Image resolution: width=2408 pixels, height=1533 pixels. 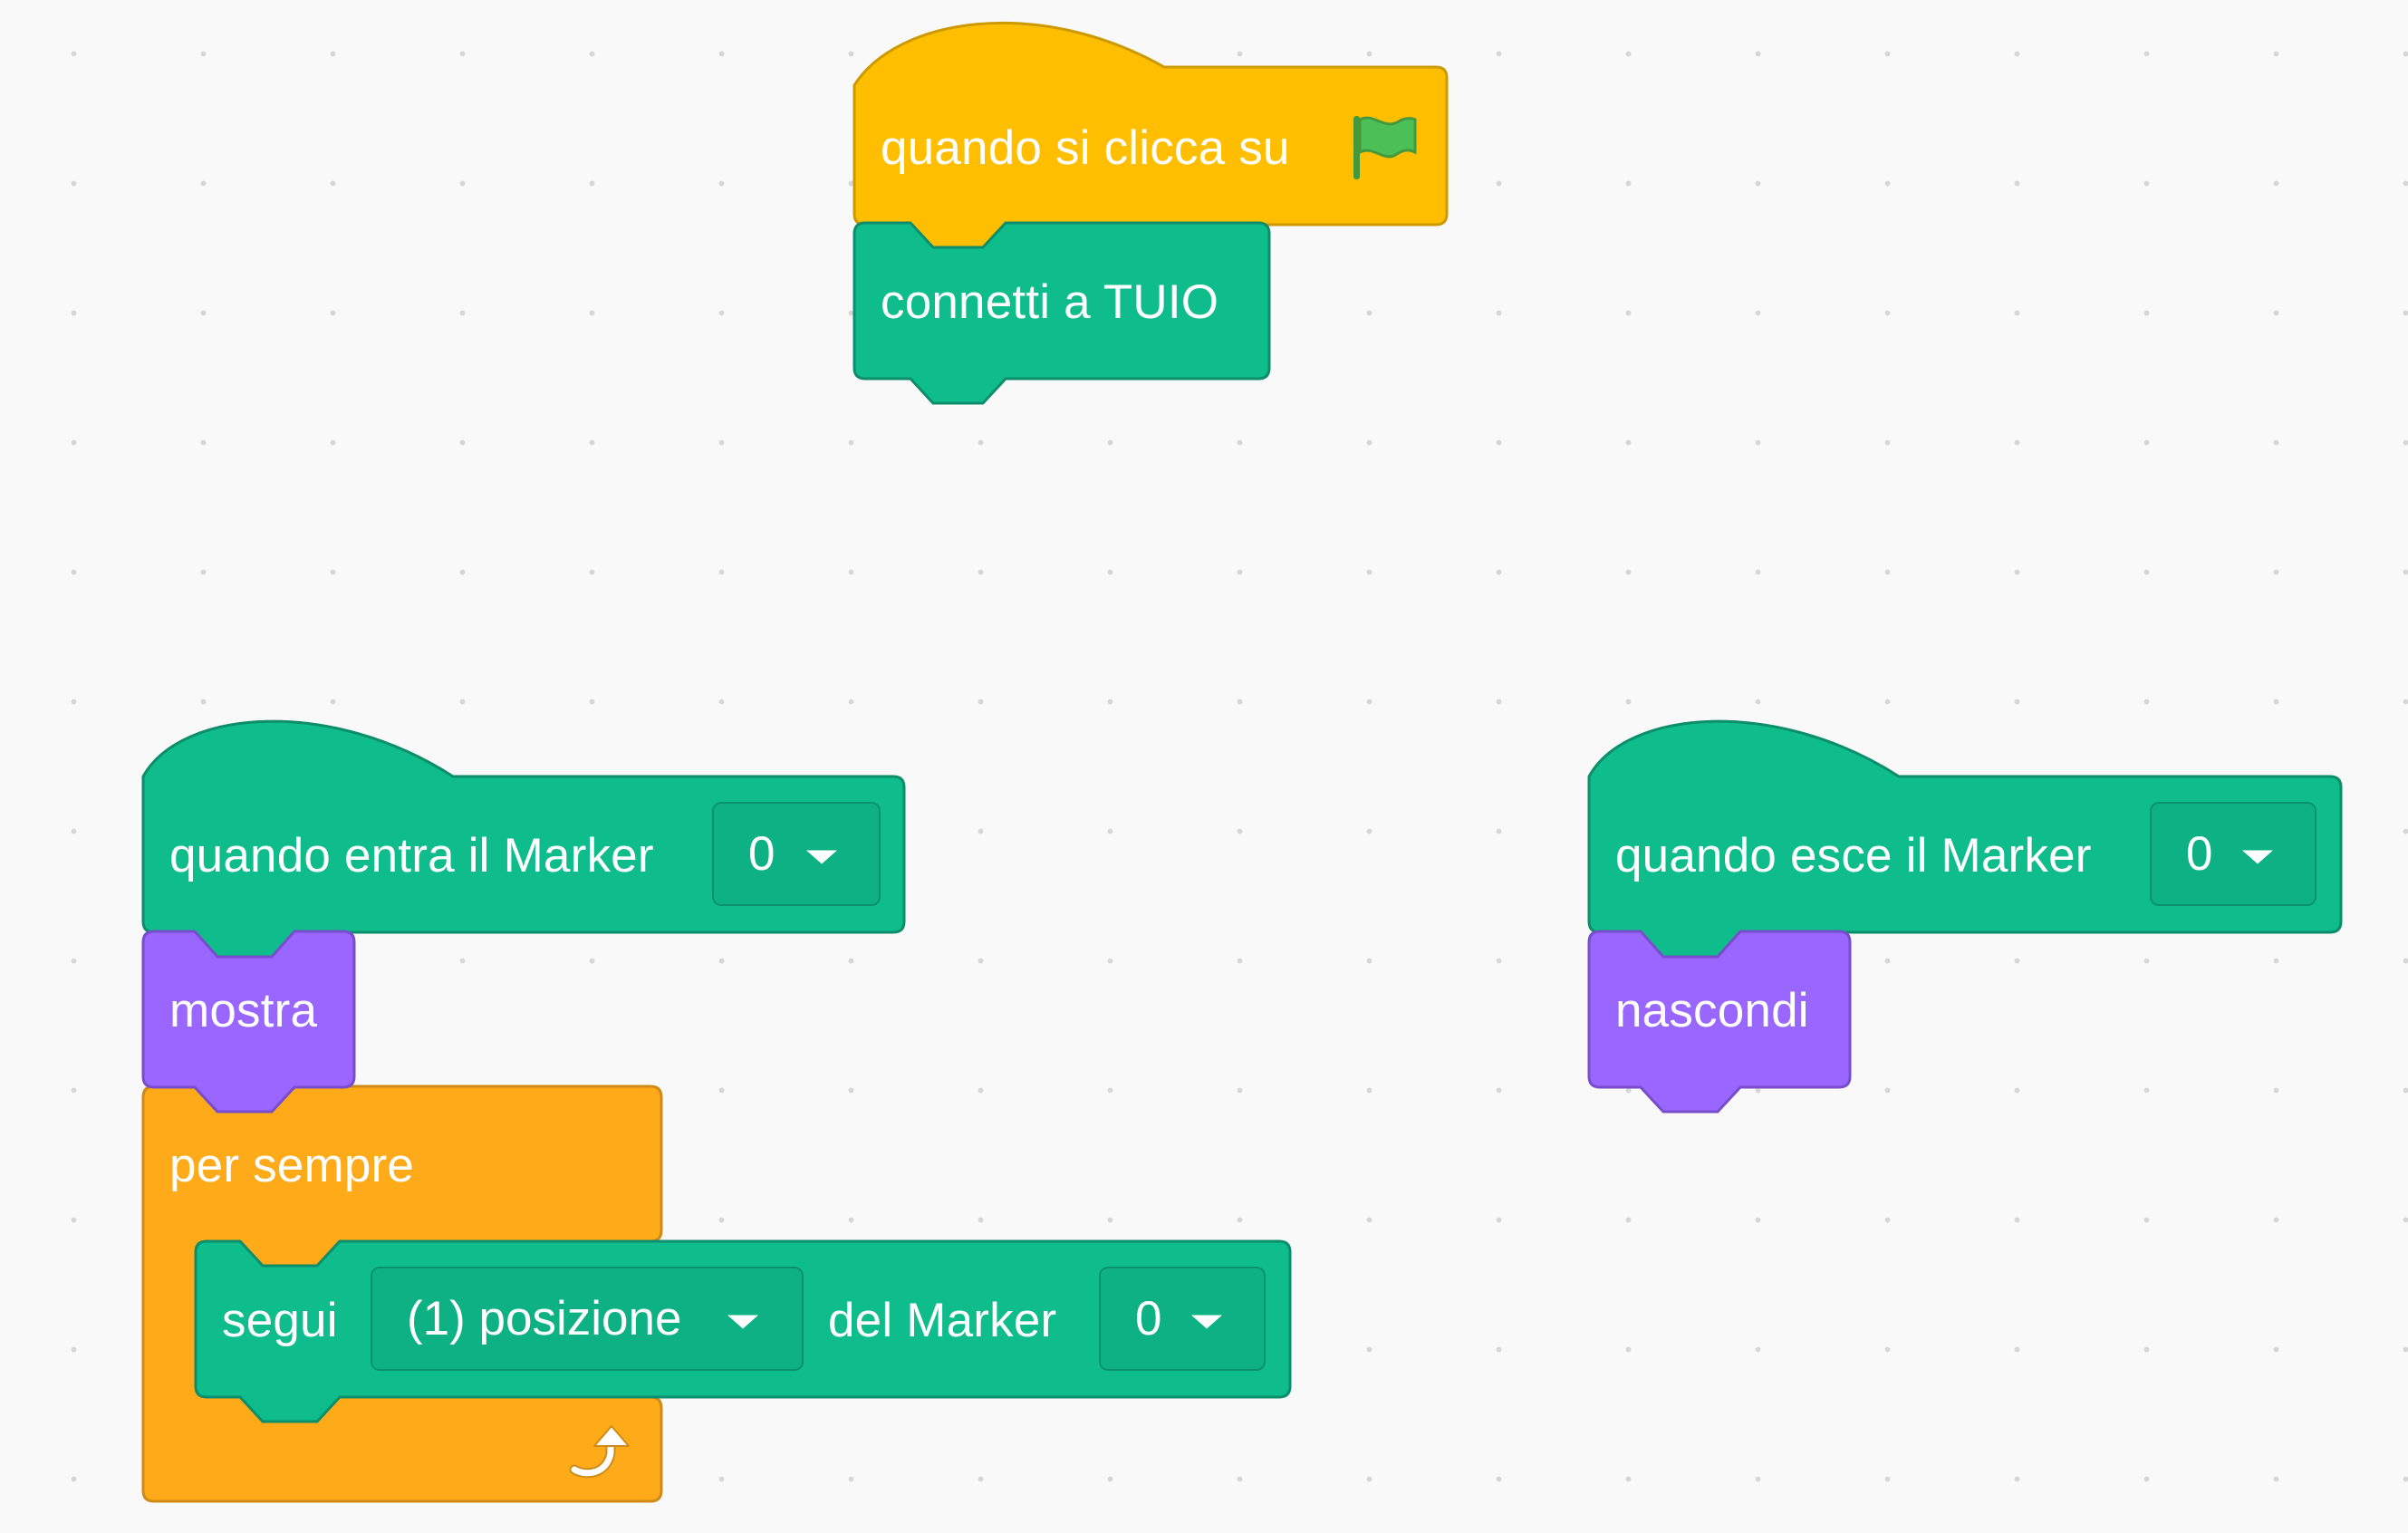 I want to click on marker-exit-hat-label: quando esce il Marker, so click(x=1853, y=855).